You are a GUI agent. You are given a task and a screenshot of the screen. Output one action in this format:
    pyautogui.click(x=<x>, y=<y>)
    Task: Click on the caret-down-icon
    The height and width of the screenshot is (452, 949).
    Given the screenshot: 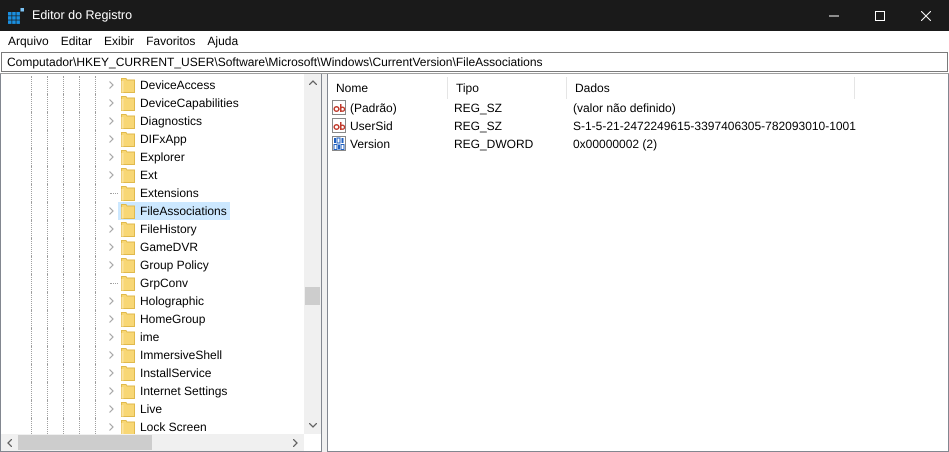 What is the action you would take?
    pyautogui.click(x=312, y=425)
    